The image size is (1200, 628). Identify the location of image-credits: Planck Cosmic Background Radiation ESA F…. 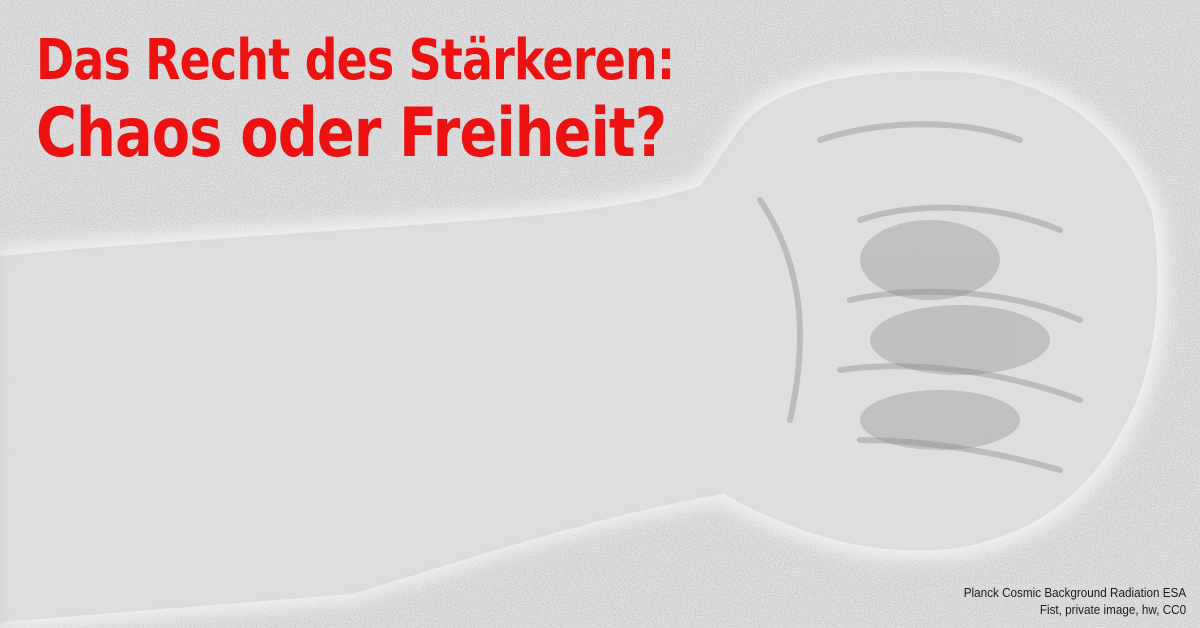
(1075, 601).